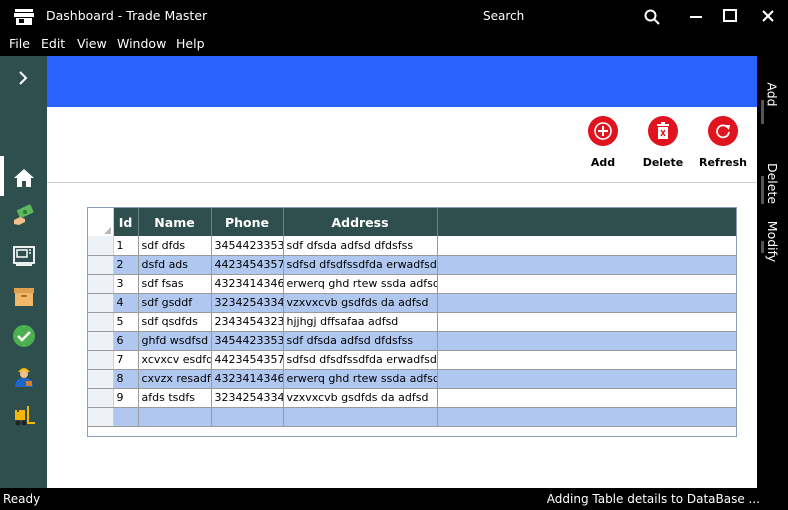  I want to click on cell-id: 9, so click(126, 398).